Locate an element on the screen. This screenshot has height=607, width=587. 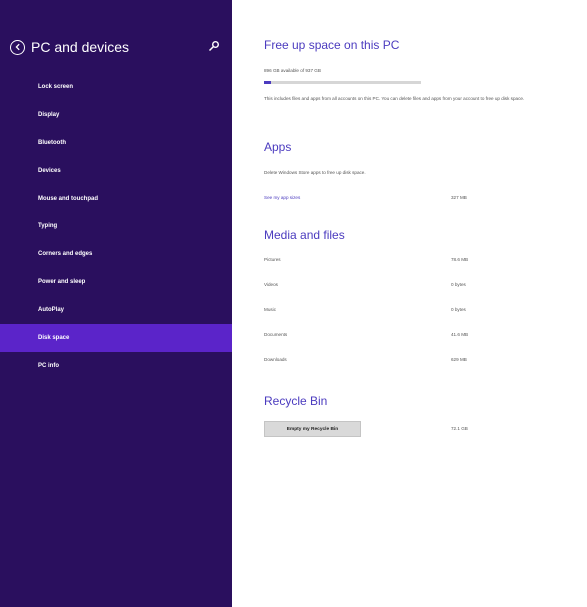
recycle-bin-heading: Recycle Bin is located at coordinates (296, 401).